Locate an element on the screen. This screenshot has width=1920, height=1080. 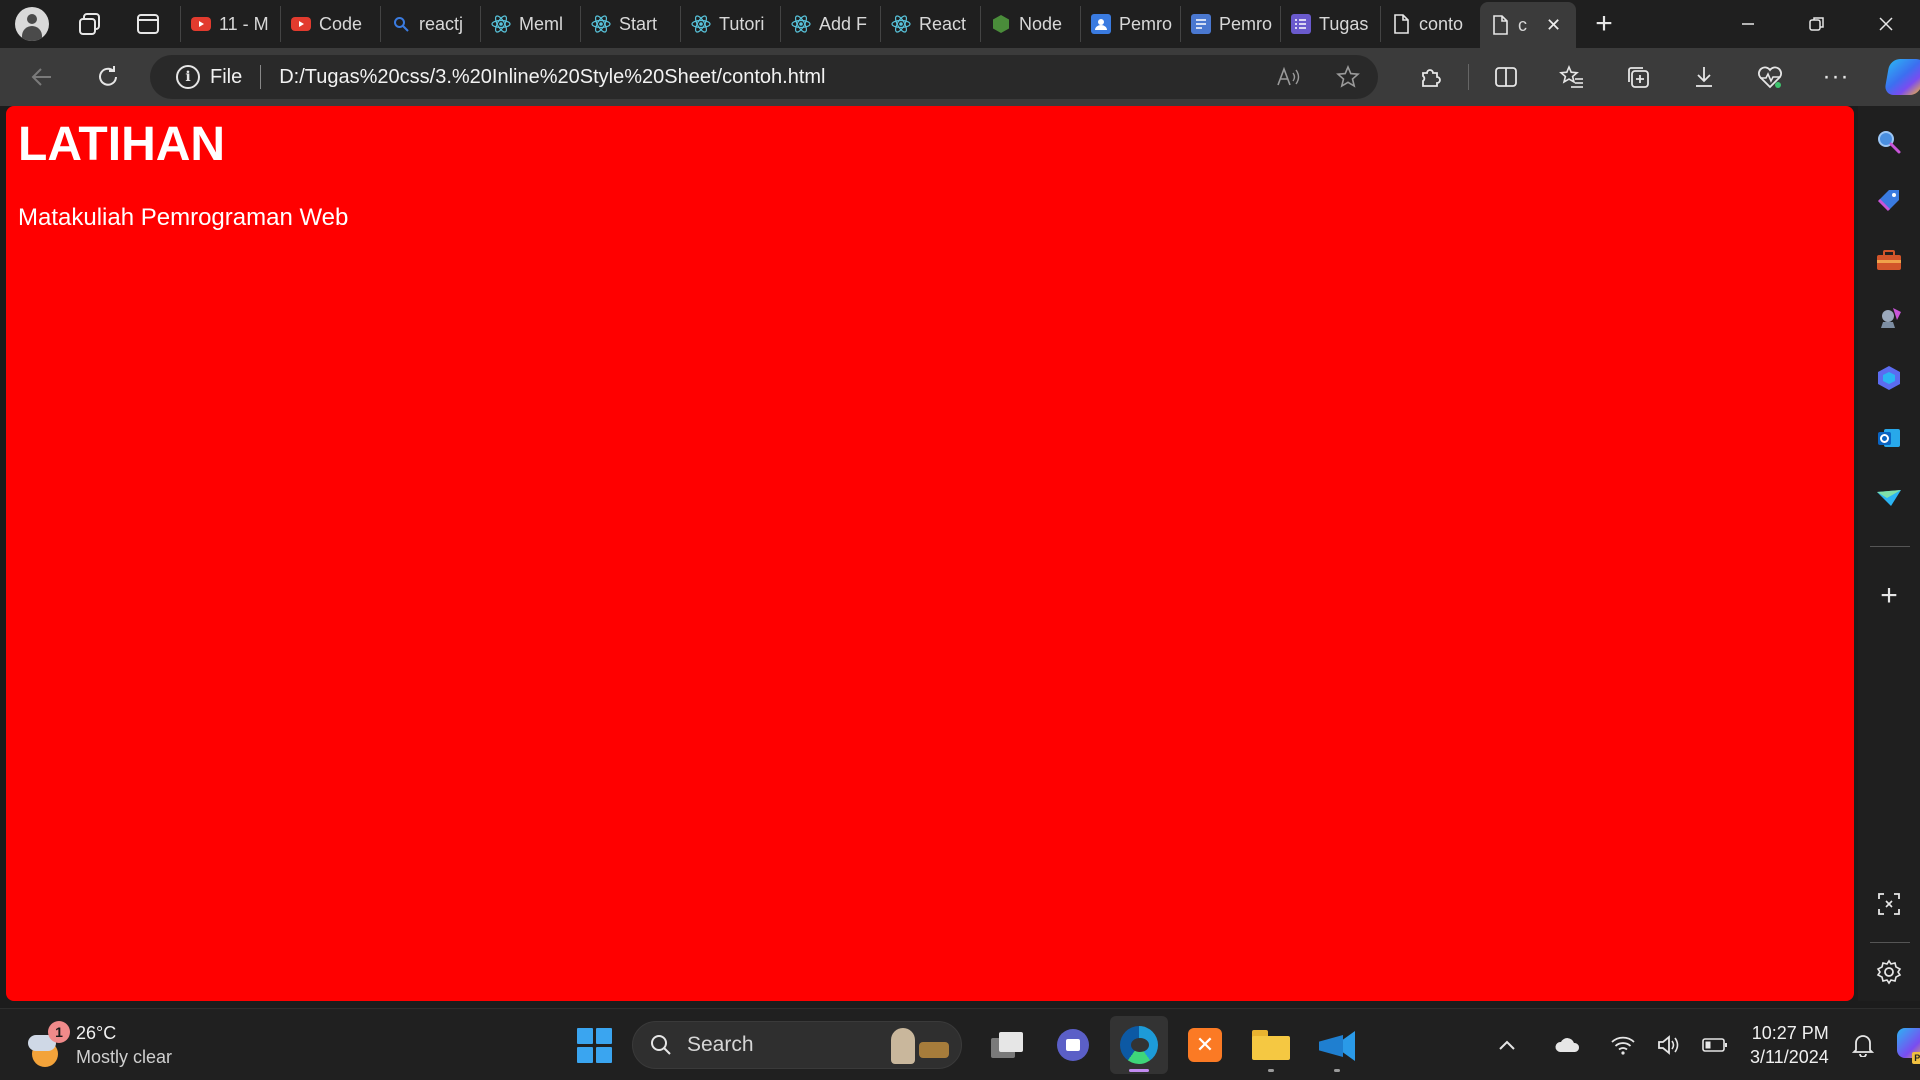
screenshot-icon is located at coordinates (1889, 904).